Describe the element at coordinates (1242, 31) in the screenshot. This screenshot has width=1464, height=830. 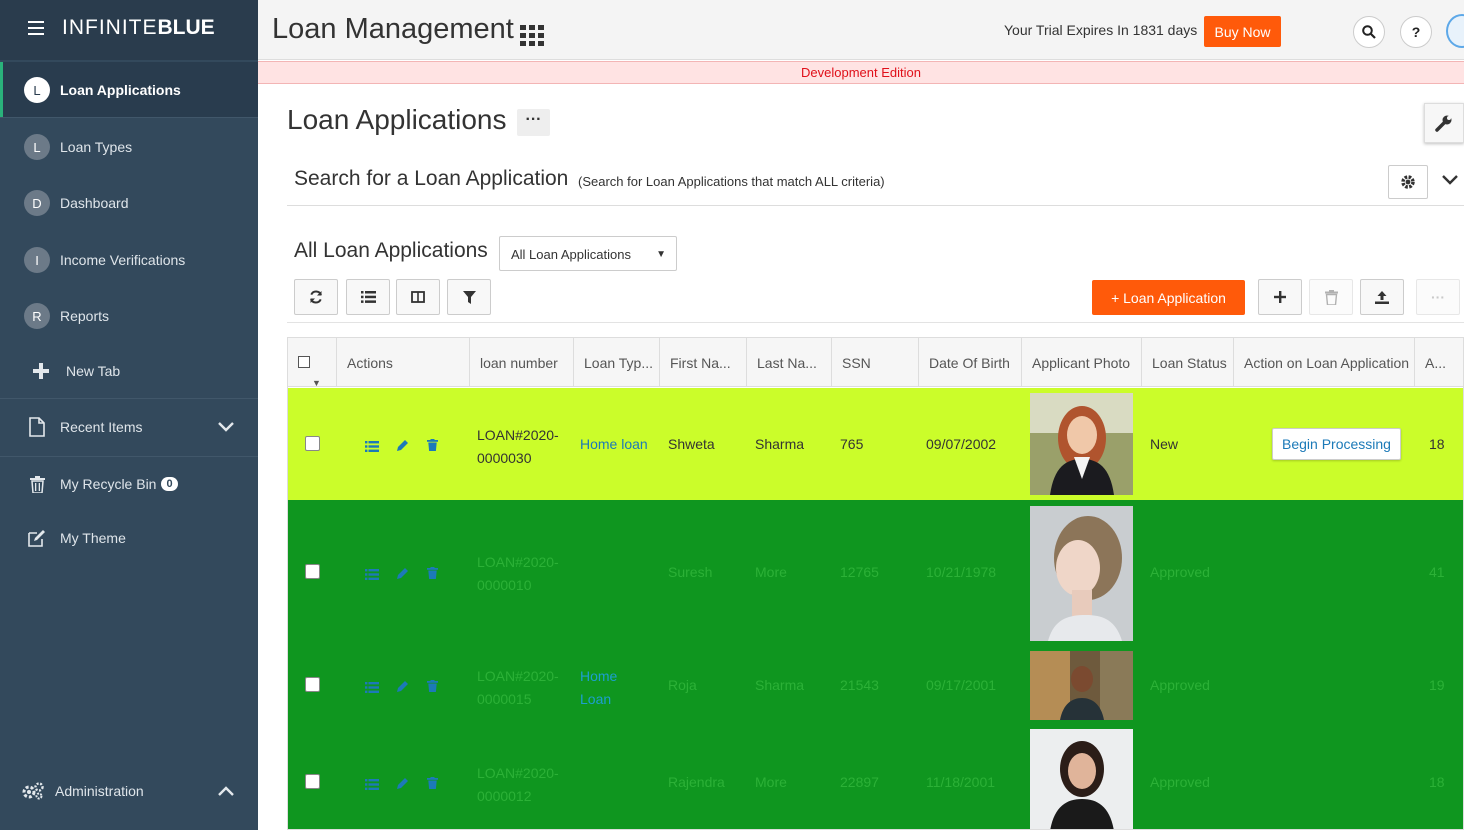
I see `buy-now-button: Buy Now` at that location.